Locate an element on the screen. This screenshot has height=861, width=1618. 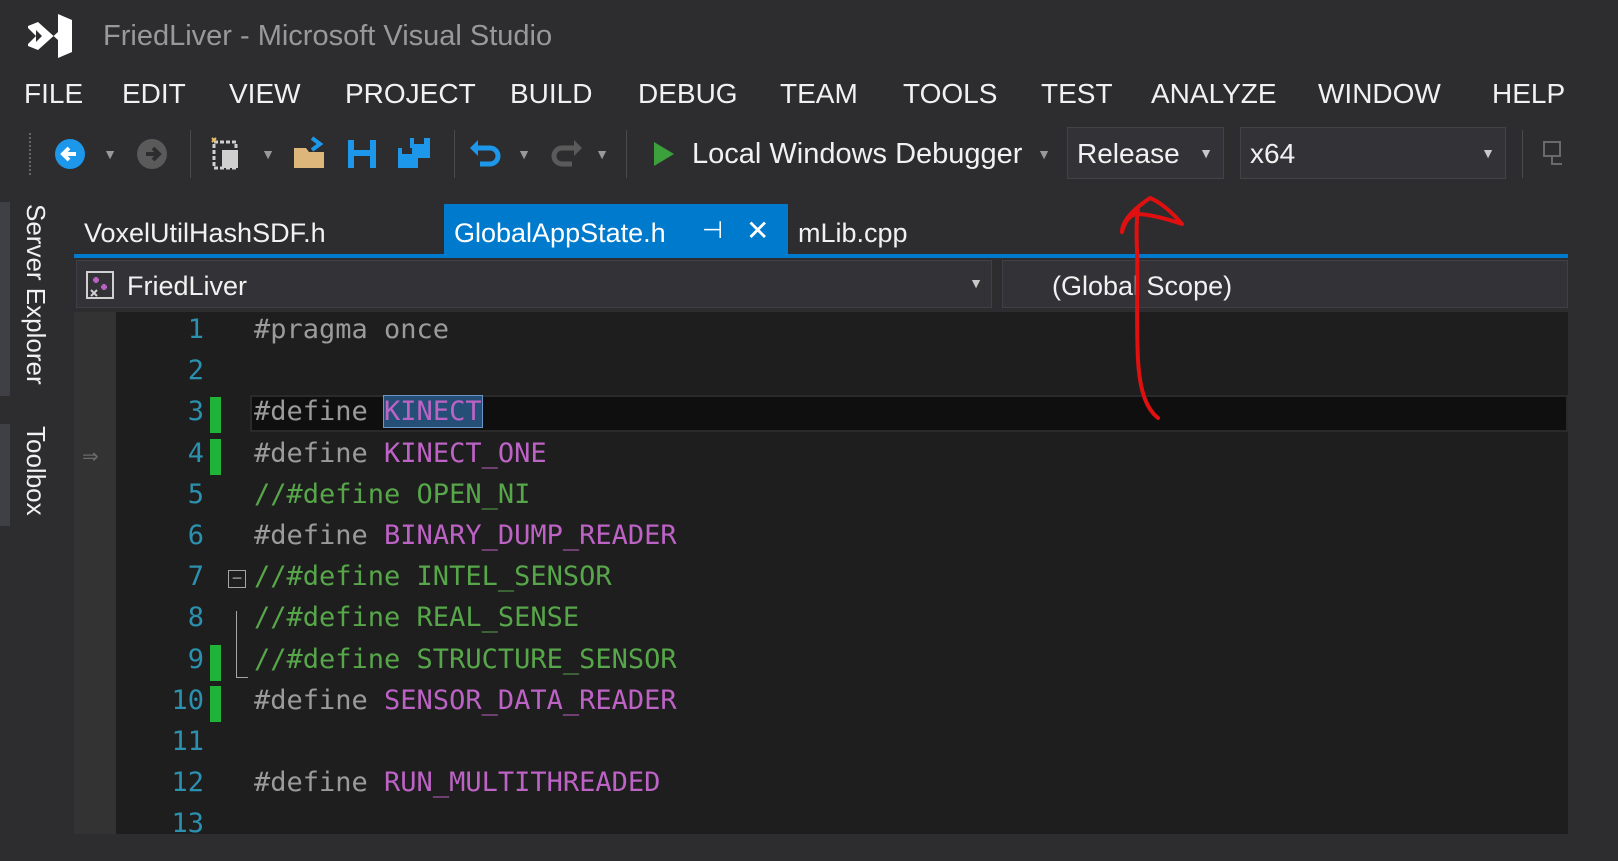
menu-view: VIEW is located at coordinates (265, 94).